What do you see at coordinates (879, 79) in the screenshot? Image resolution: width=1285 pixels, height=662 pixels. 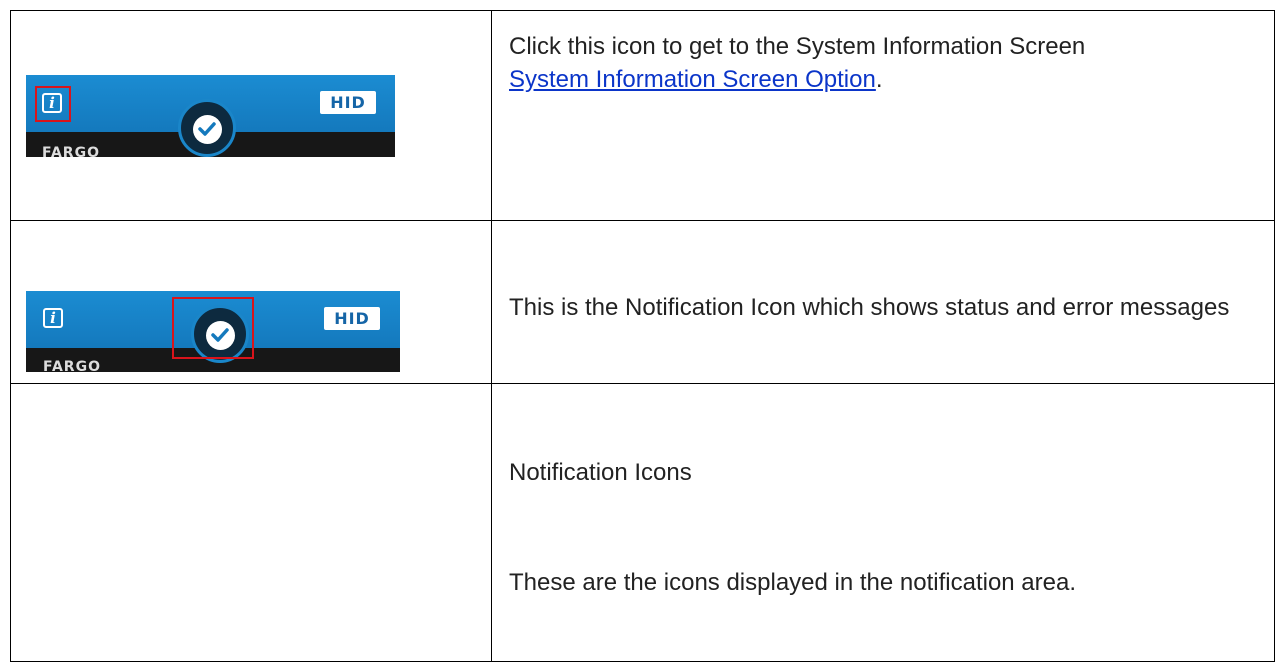 I see `trailing-period: .` at bounding box center [879, 79].